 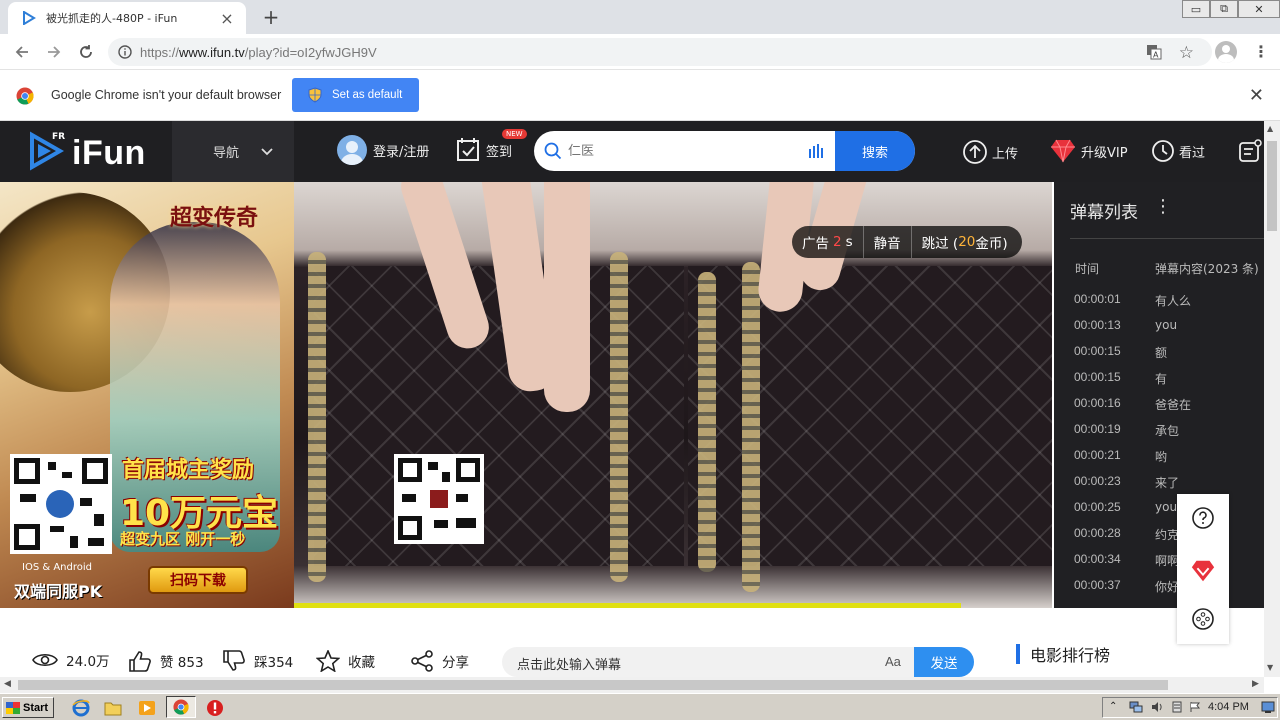 I want to click on danmaku-row: 00:00:13 you, so click(x=1125, y=325).